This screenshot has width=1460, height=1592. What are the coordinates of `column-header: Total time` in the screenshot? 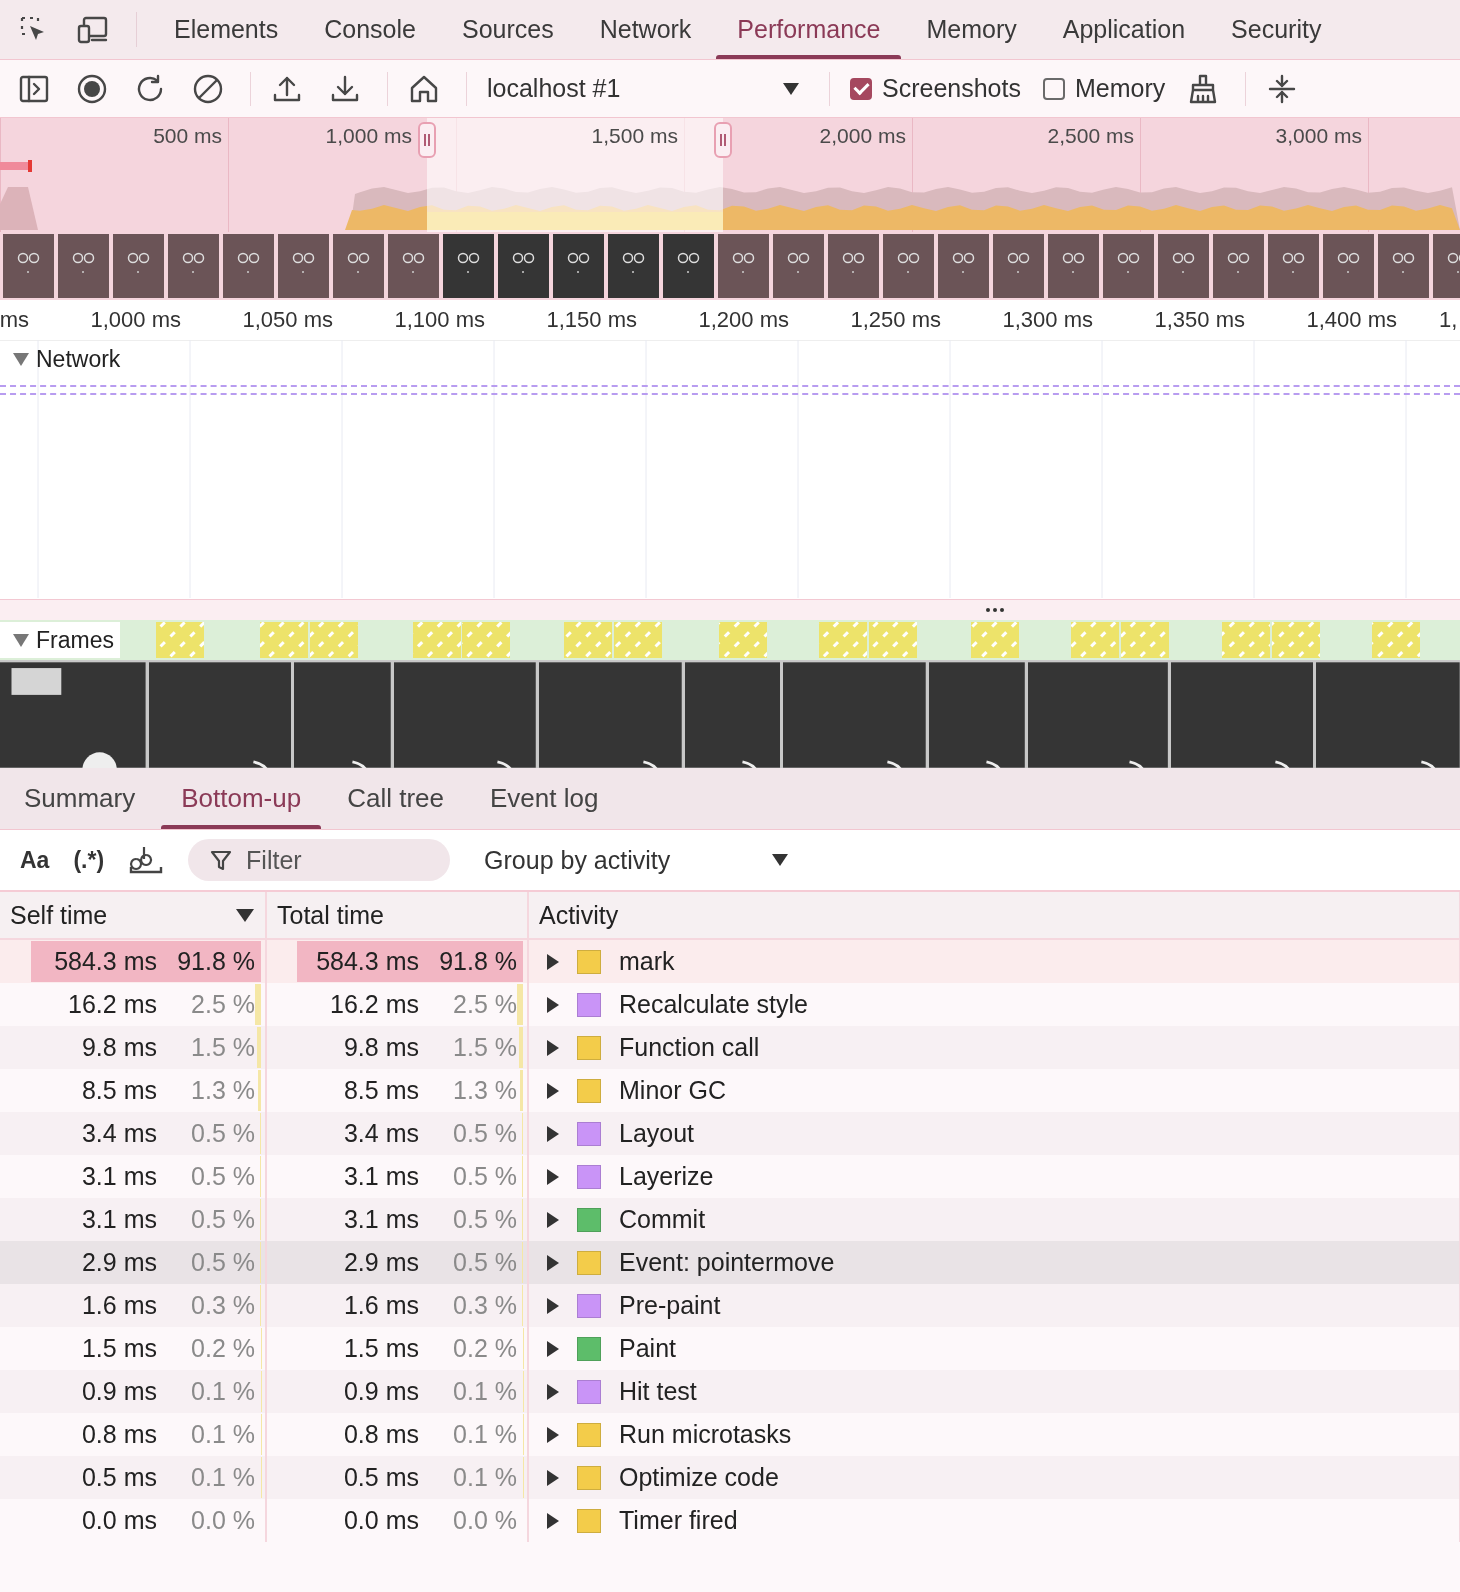 It's located at (397, 915).